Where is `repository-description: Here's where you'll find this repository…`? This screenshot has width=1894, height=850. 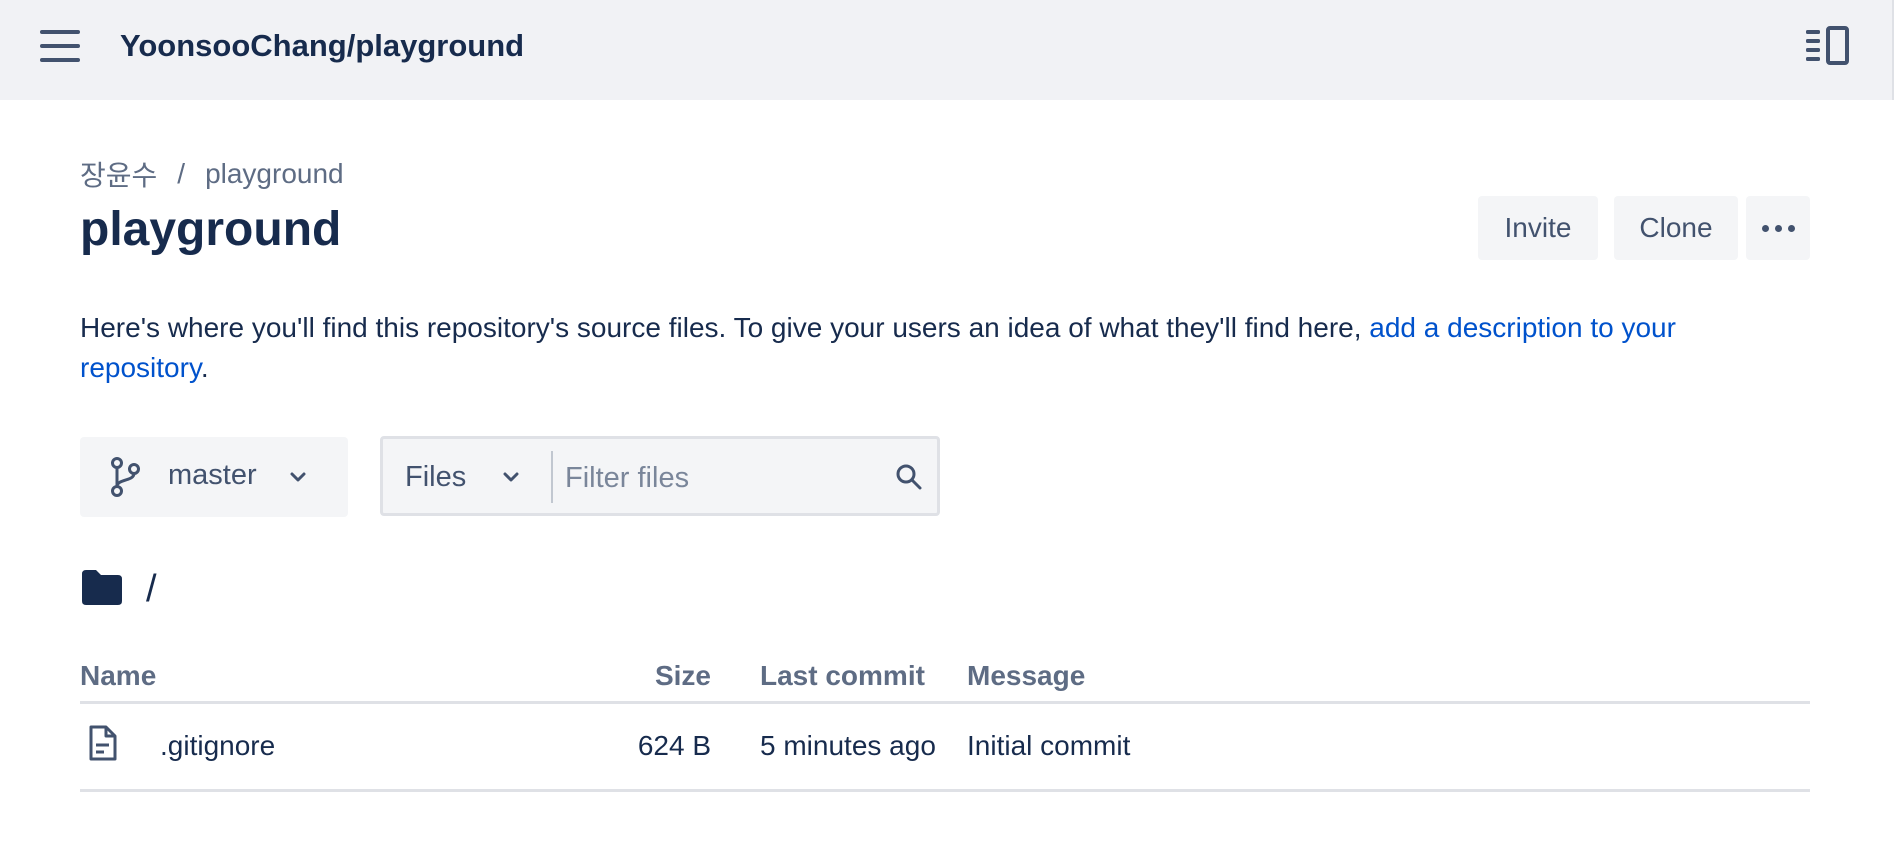
repository-description: Here's where you'll find this repository… is located at coordinates (930, 348).